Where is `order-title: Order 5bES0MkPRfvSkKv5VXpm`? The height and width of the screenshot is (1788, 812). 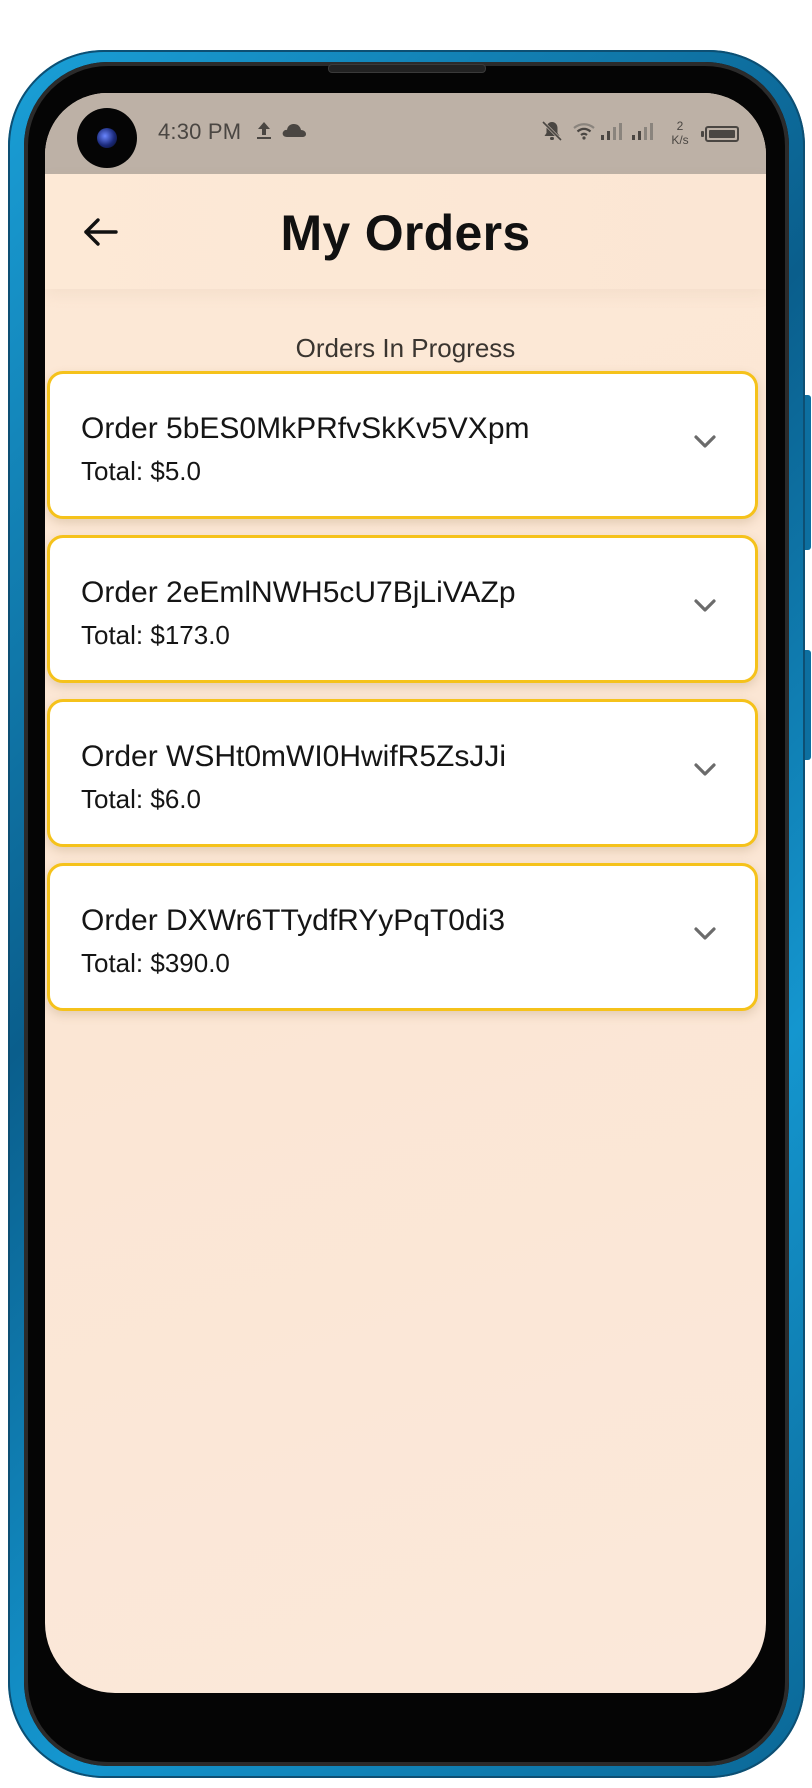
order-title: Order 5bES0MkPRfvSkKv5VXpm is located at coordinates (305, 428).